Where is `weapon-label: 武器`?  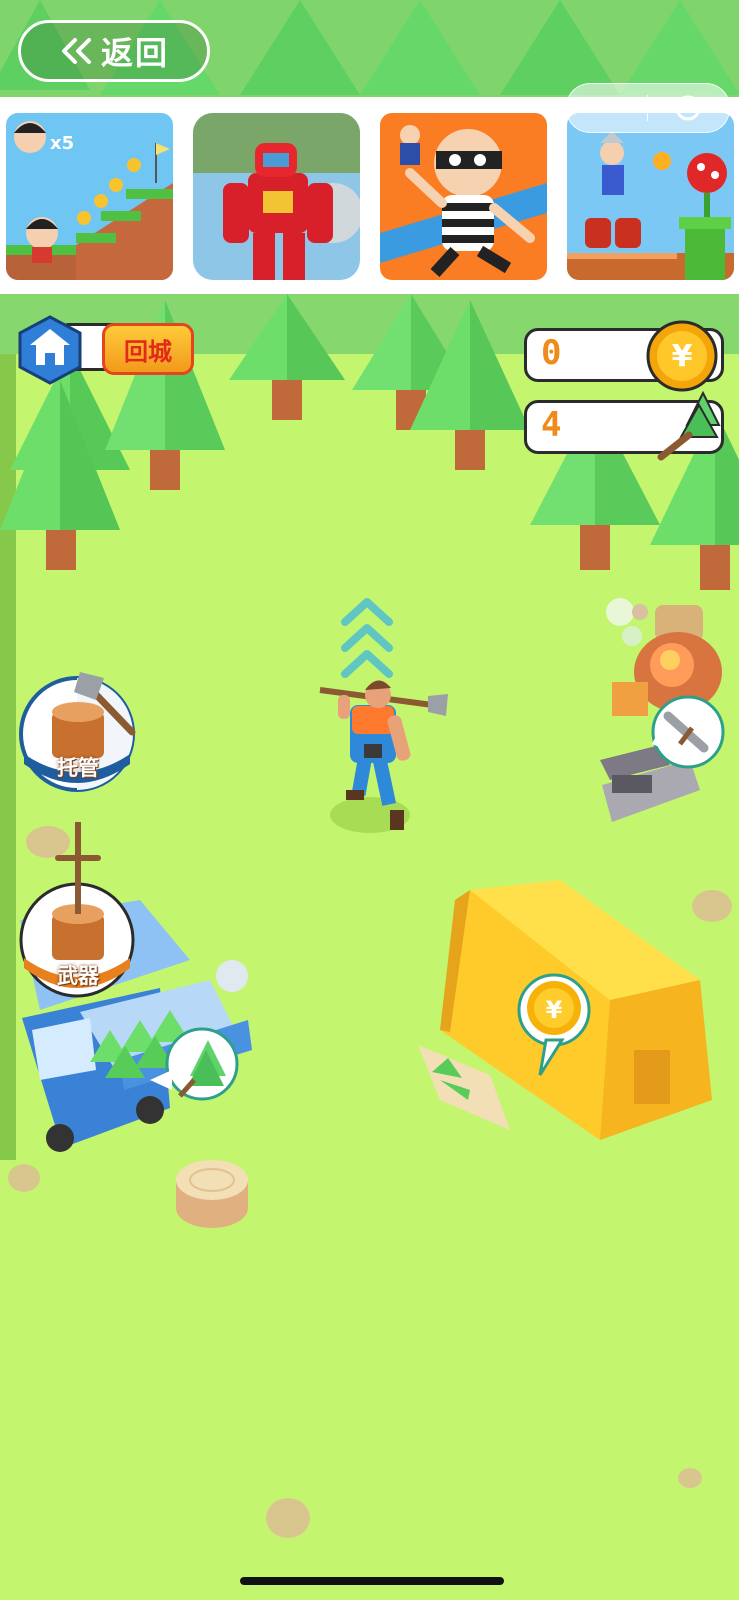
weapon-label: 武器 is located at coordinates (78, 976).